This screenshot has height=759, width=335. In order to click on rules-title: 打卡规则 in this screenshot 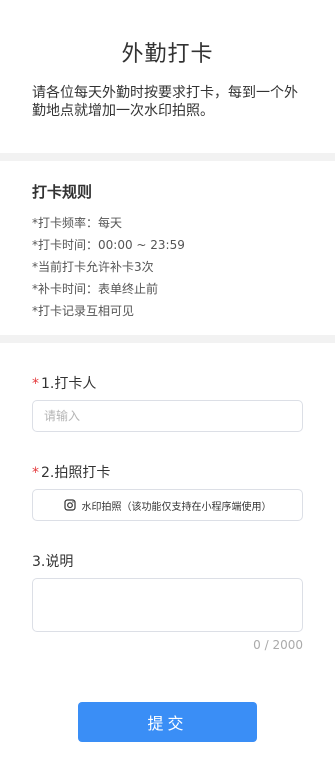, I will do `click(62, 192)`.